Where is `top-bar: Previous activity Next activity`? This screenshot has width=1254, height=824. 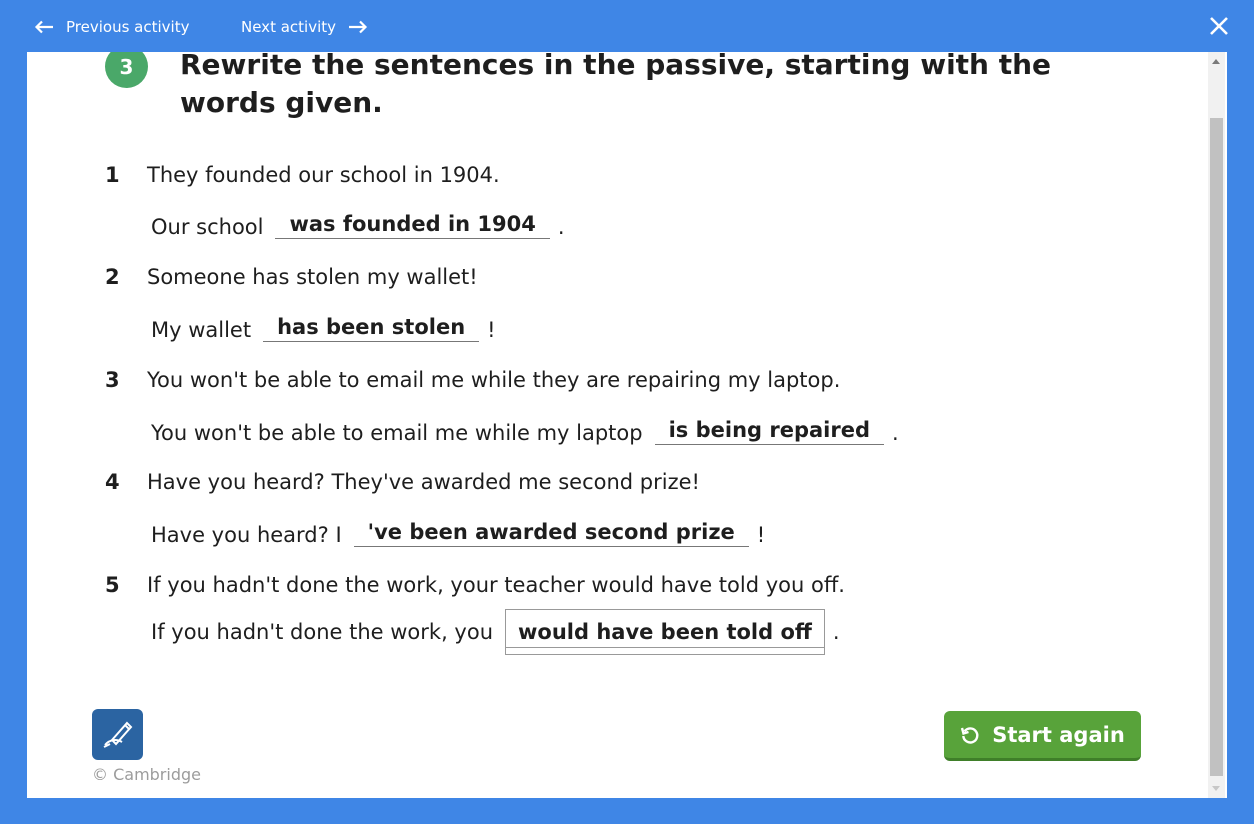 top-bar: Previous activity Next activity is located at coordinates (627, 26).